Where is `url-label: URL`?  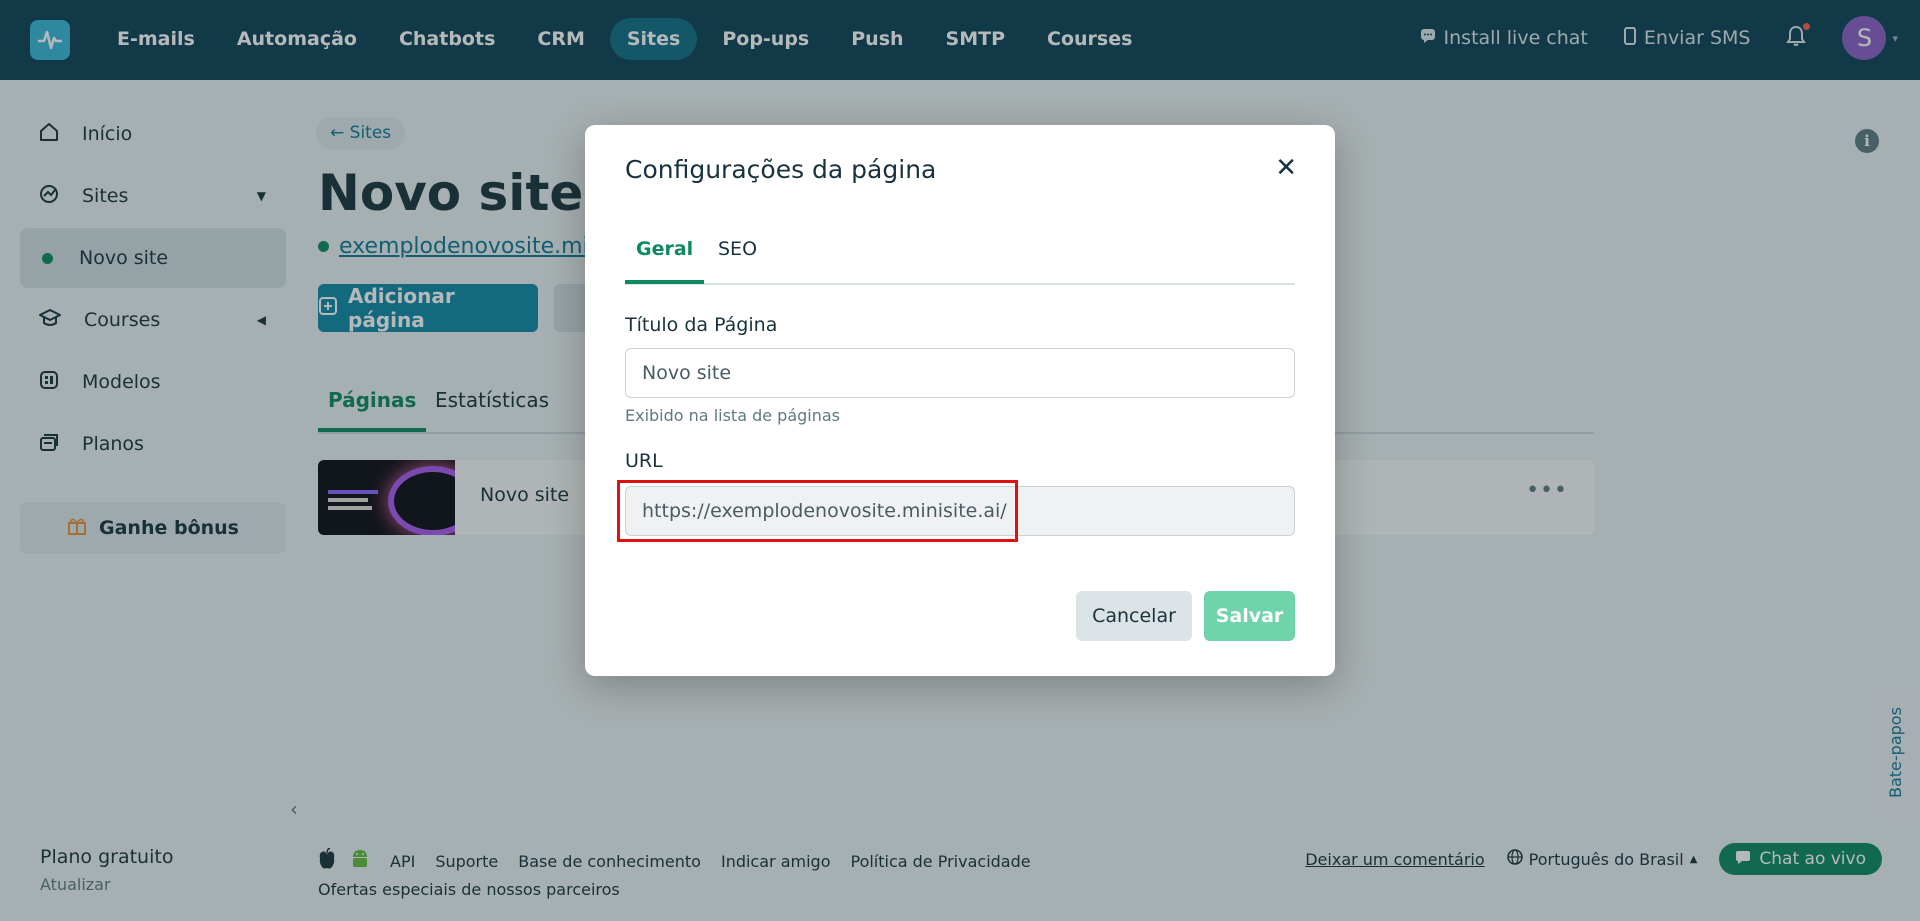 url-label: URL is located at coordinates (644, 461).